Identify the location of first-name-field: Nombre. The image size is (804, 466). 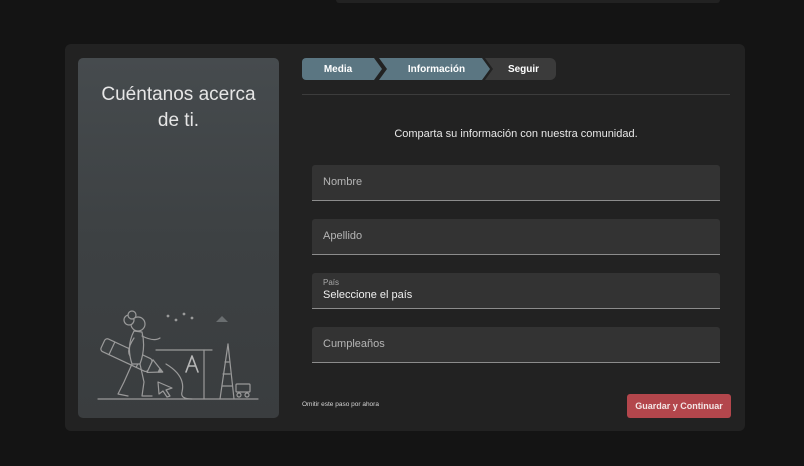
(516, 183).